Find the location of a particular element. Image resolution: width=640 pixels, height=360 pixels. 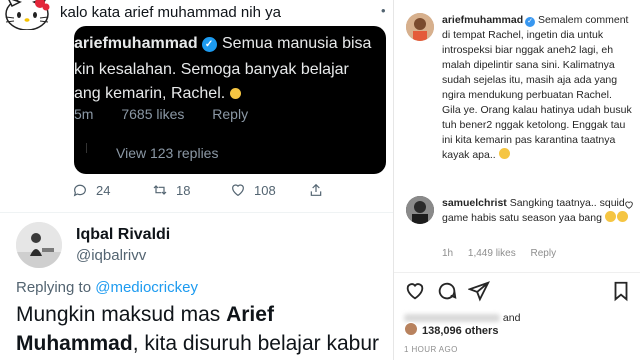

liked-by: and is located at coordinates (462, 318).